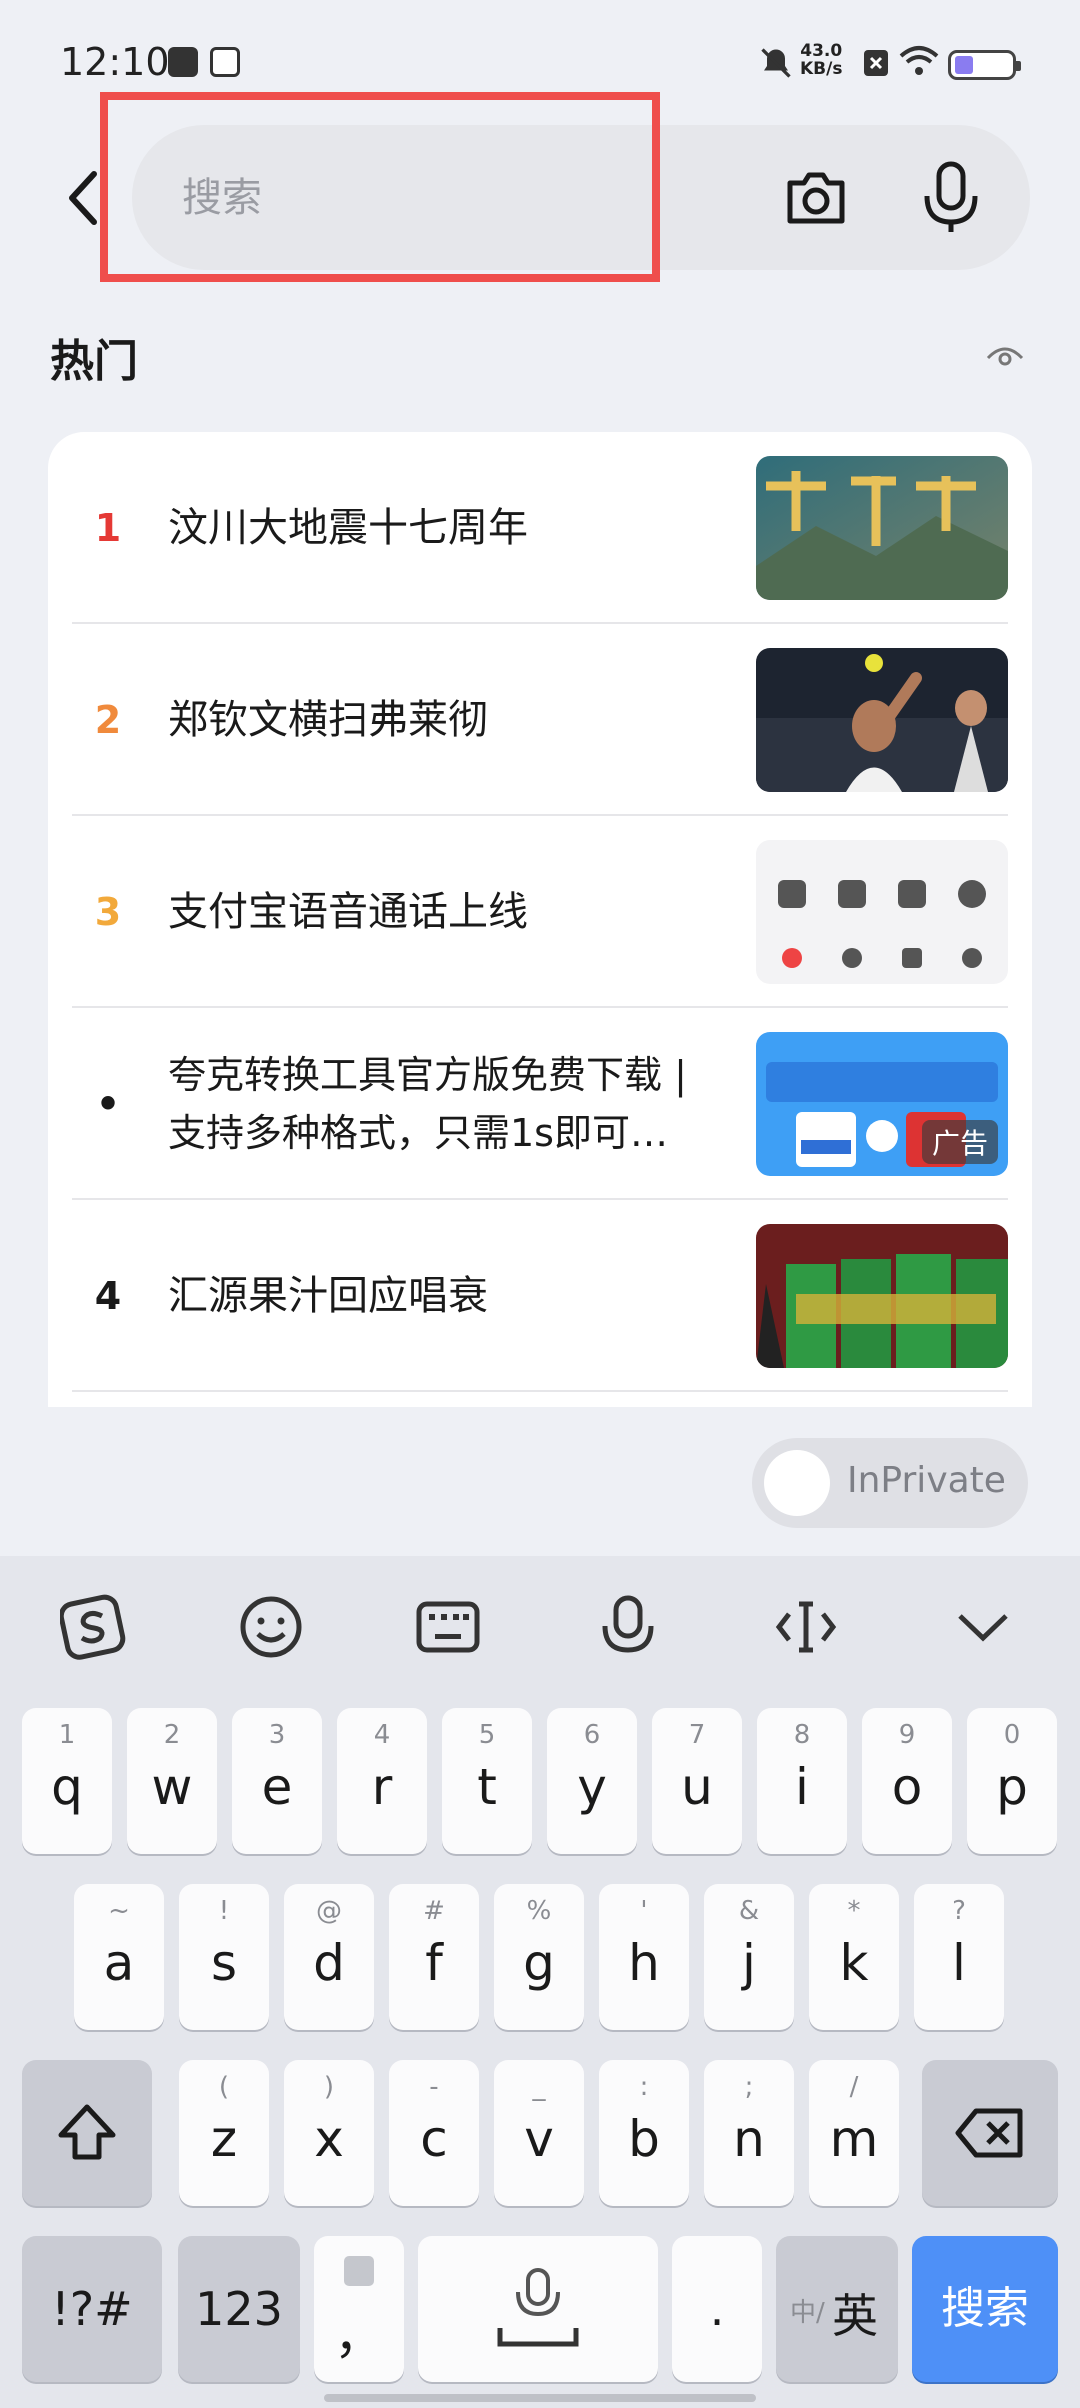  Describe the element at coordinates (539, 1957) in the screenshot. I see `key-g: % g` at that location.